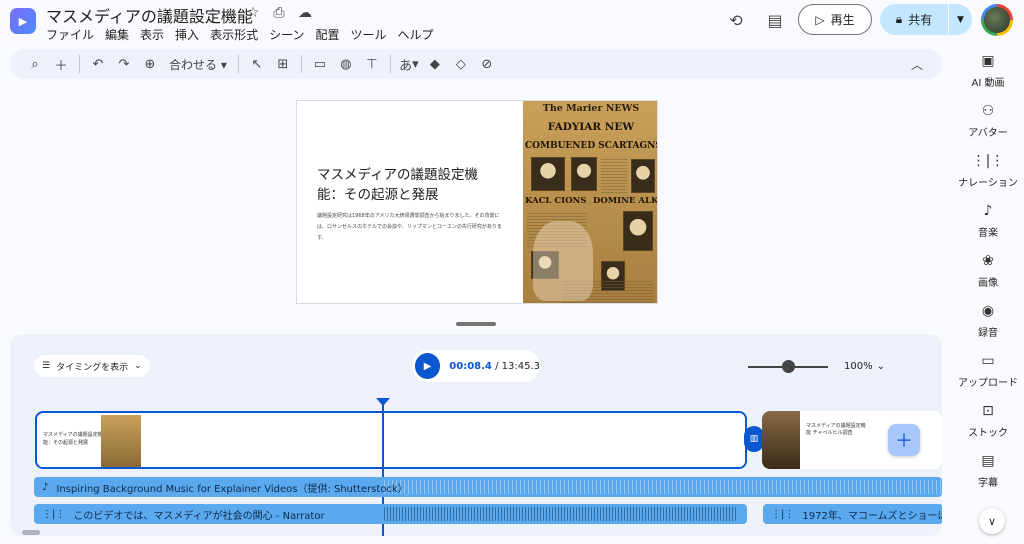 Image resolution: width=1024 pixels, height=544 pixels. Describe the element at coordinates (346, 64) in the screenshot. I see `theme-palette-icon: ◍` at that location.